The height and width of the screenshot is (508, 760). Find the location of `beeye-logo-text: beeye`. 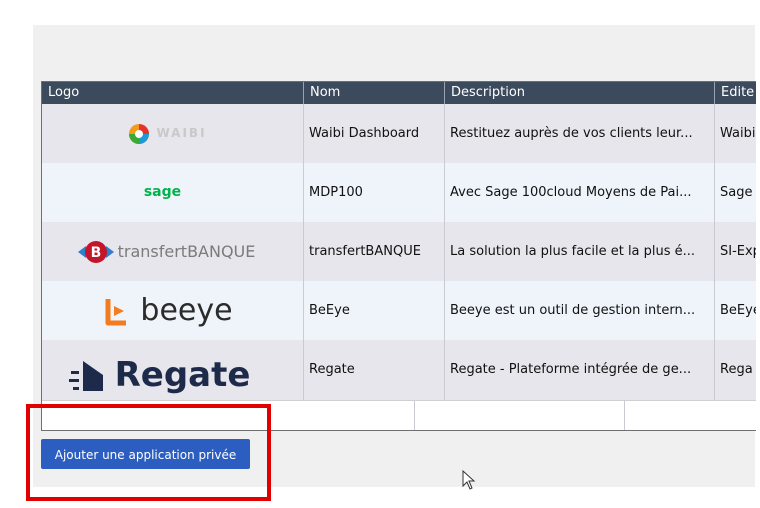

beeye-logo-text: beeye is located at coordinates (186, 310).